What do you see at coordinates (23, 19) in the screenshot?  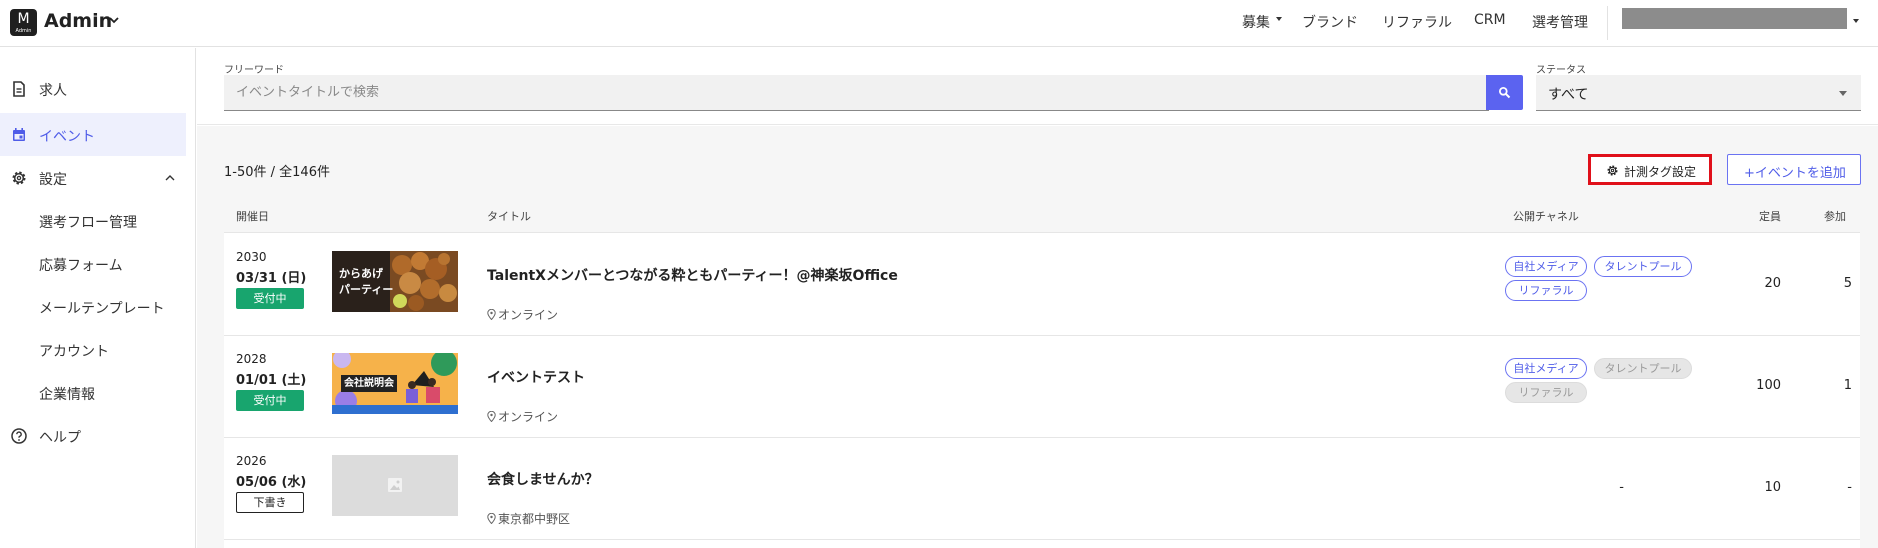 I see `logo-letter: M` at bounding box center [23, 19].